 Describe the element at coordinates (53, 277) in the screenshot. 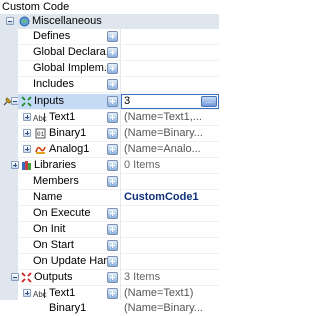

I see `property-name: Outputs` at that location.